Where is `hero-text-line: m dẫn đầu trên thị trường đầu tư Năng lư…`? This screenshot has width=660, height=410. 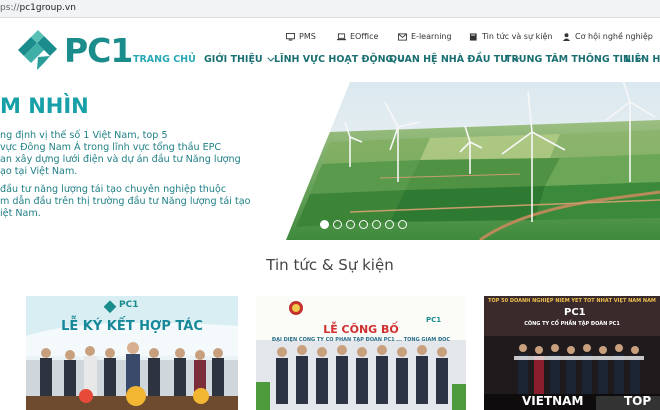
hero-text-line: m dẫn đầu trên thị trường đầu tư Năng lư… is located at coordinates (125, 201).